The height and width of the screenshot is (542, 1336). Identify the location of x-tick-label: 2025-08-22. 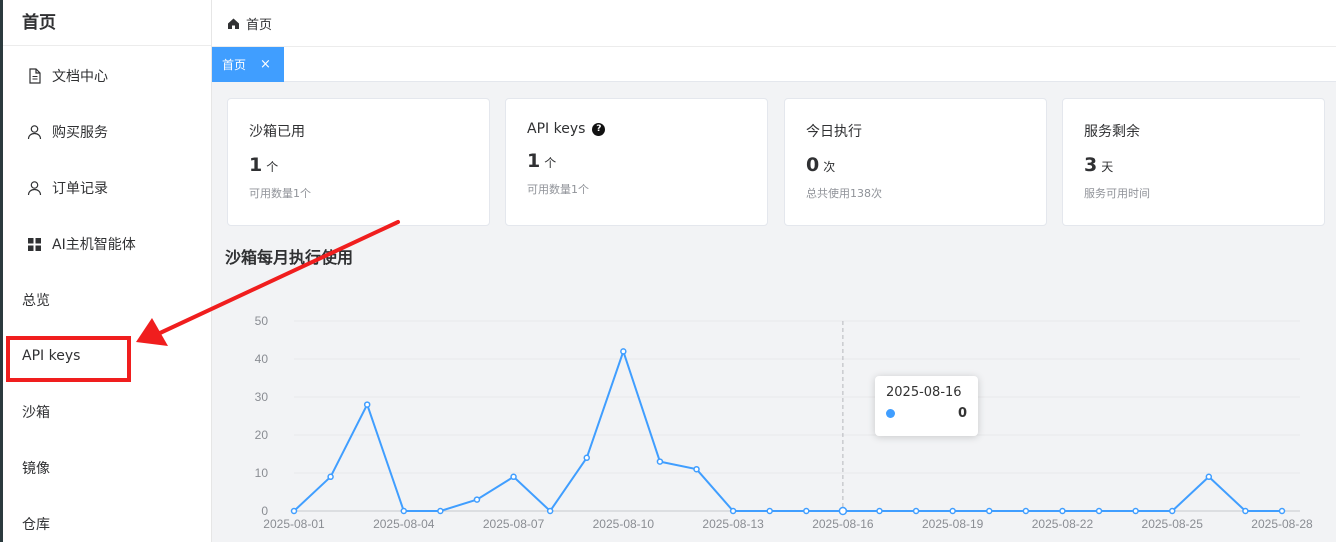
(1063, 524).